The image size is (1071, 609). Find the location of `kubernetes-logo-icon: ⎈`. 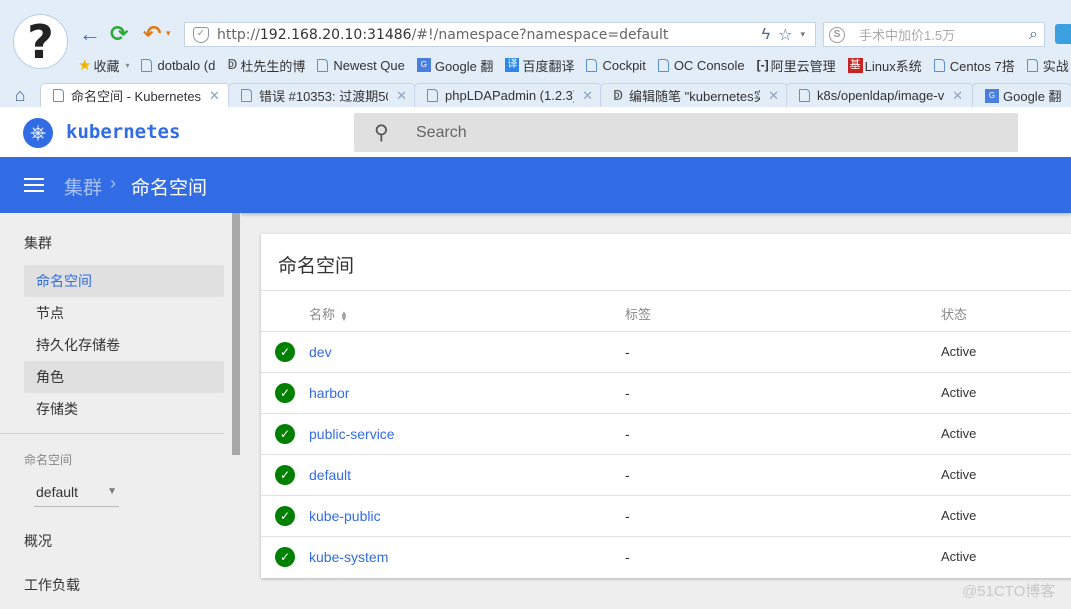

kubernetes-logo-icon: ⎈ is located at coordinates (38, 133).